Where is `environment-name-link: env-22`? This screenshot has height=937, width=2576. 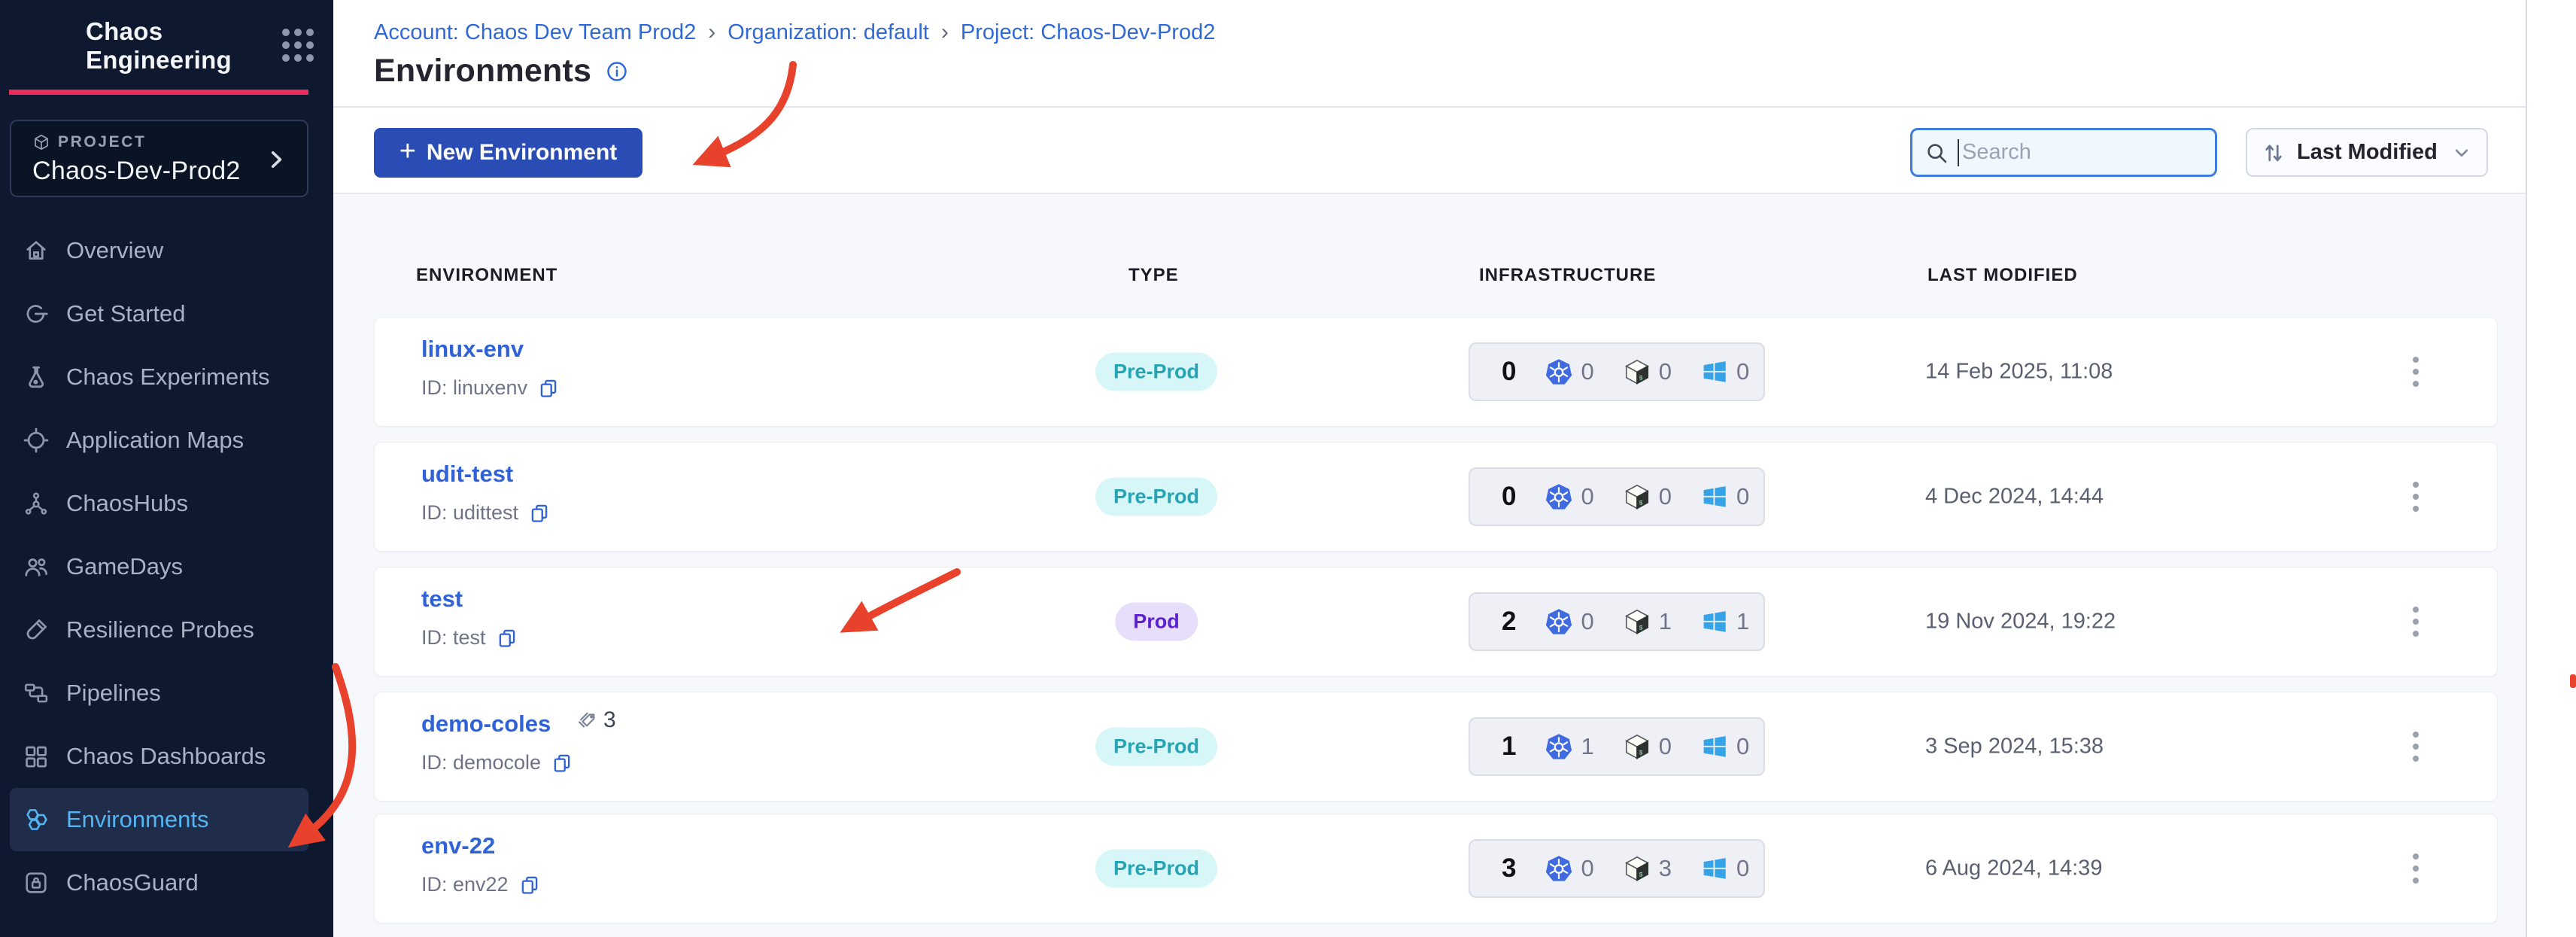 environment-name-link: env-22 is located at coordinates (458, 845).